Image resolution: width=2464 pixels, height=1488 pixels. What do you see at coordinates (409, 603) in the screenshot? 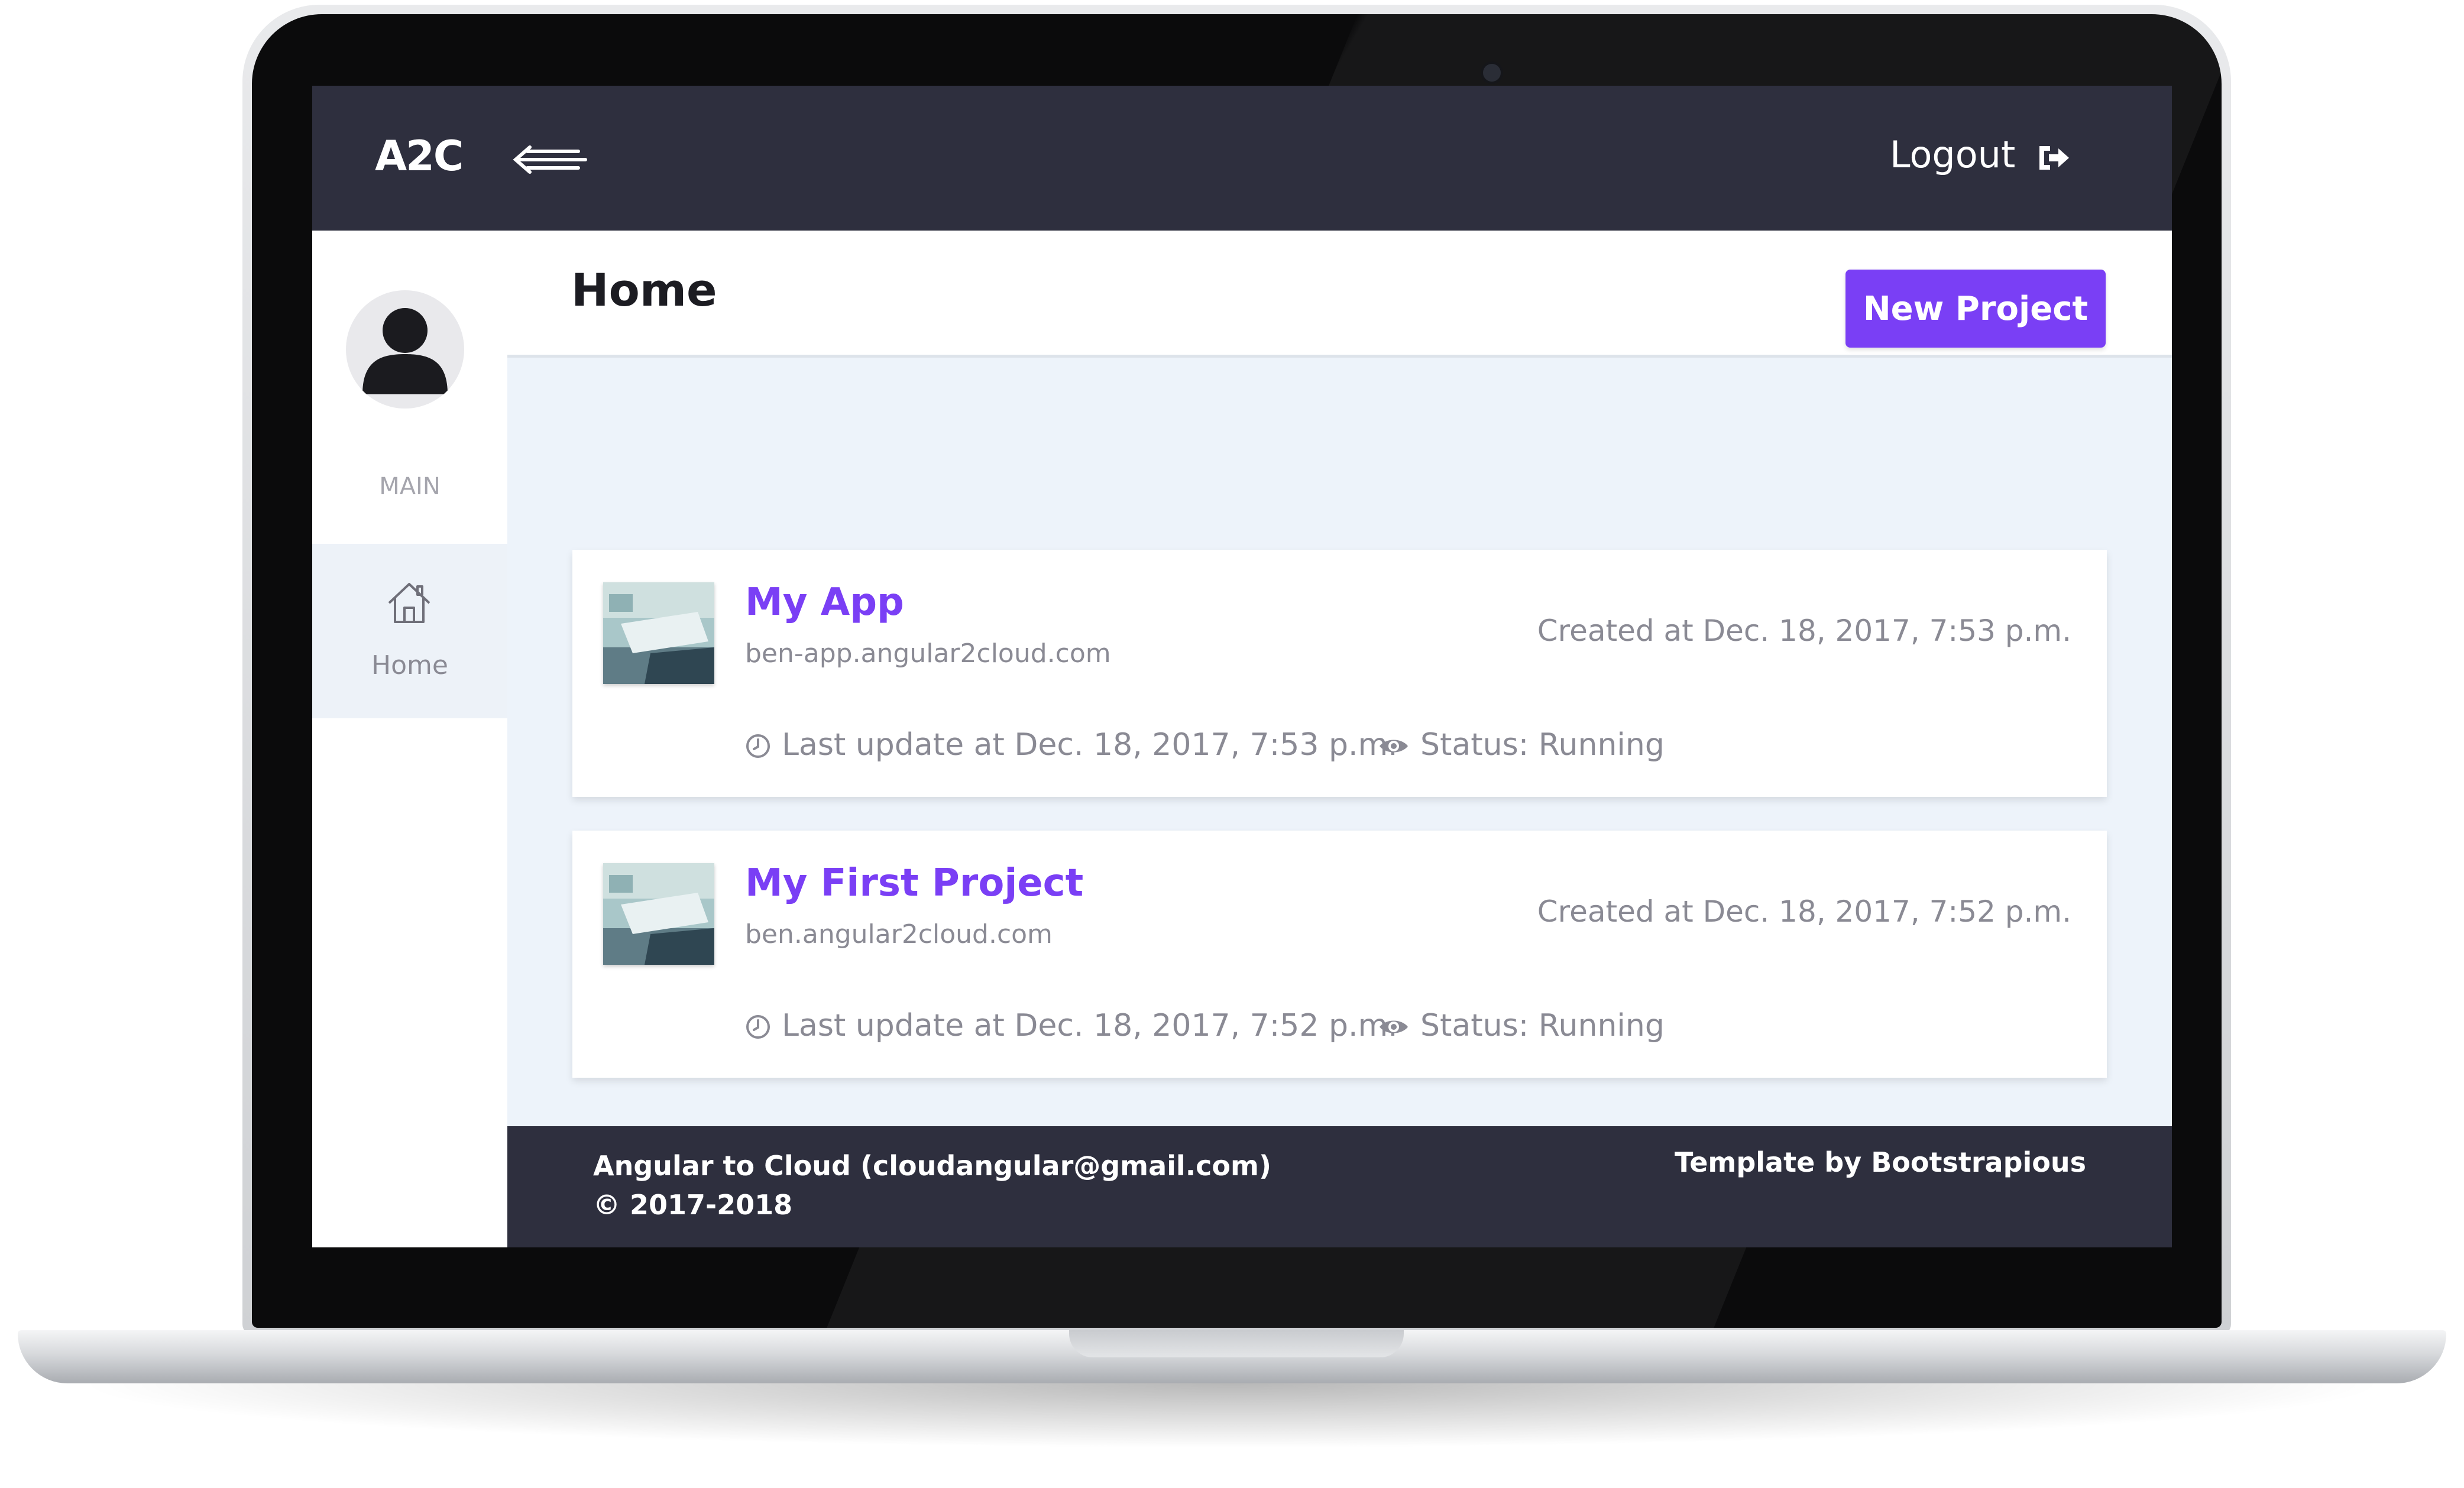
I see `home-icon` at bounding box center [409, 603].